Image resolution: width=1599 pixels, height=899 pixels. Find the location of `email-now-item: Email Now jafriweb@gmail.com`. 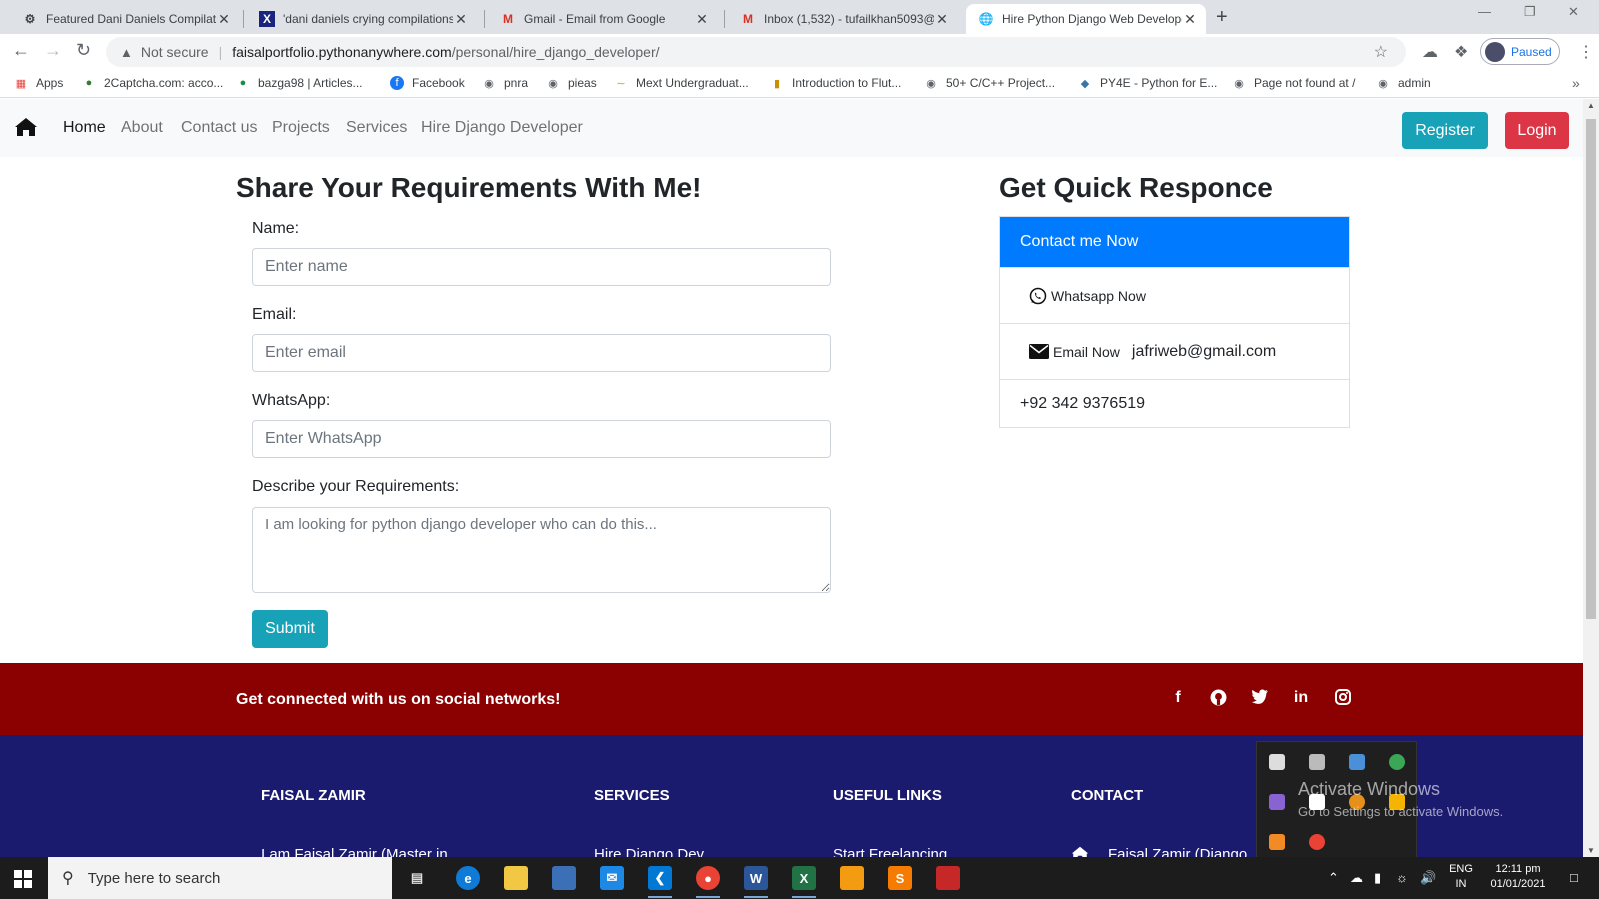

email-now-item: Email Now jafriweb@gmail.com is located at coordinates (1174, 351).